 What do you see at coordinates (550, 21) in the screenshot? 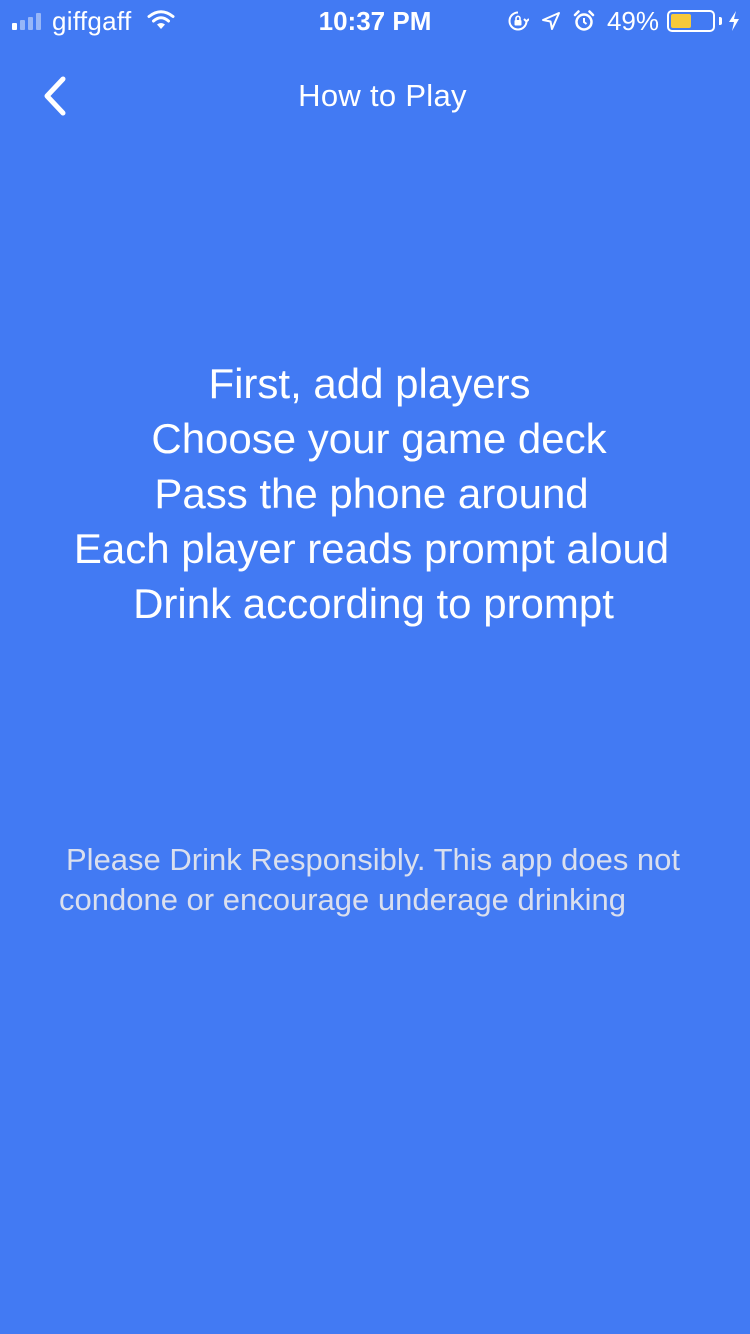
I see `location-icon` at bounding box center [550, 21].